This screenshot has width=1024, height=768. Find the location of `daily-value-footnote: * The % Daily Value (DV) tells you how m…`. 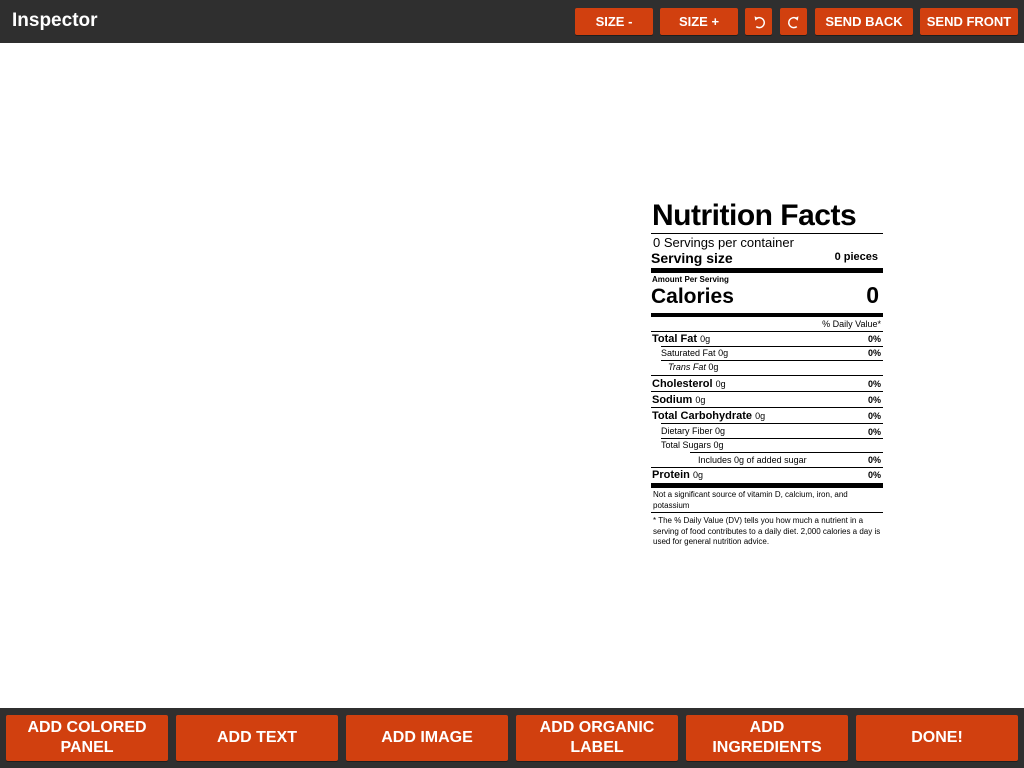

daily-value-footnote: * The % Daily Value (DV) tells you how m… is located at coordinates (767, 531).